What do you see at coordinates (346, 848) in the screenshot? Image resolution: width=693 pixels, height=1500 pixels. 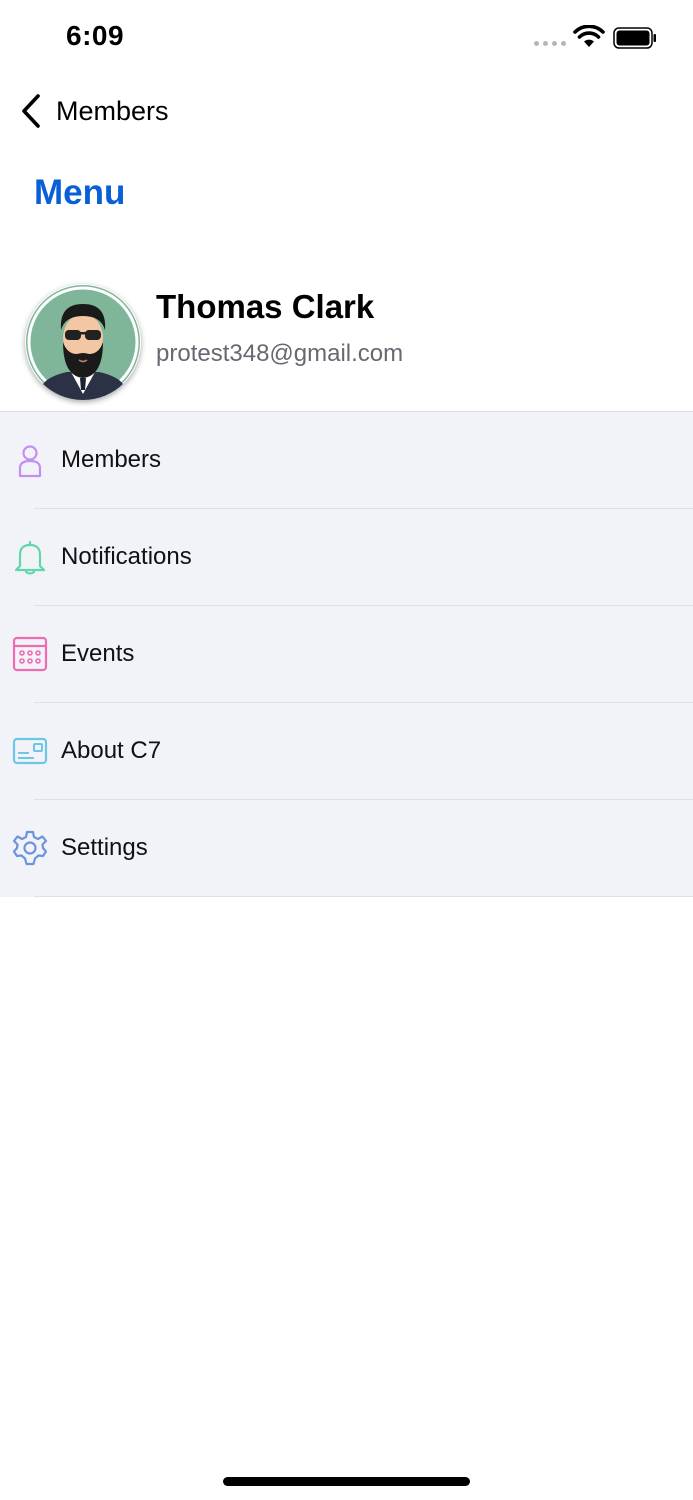 I see `menu-item-settings: Settings` at bounding box center [346, 848].